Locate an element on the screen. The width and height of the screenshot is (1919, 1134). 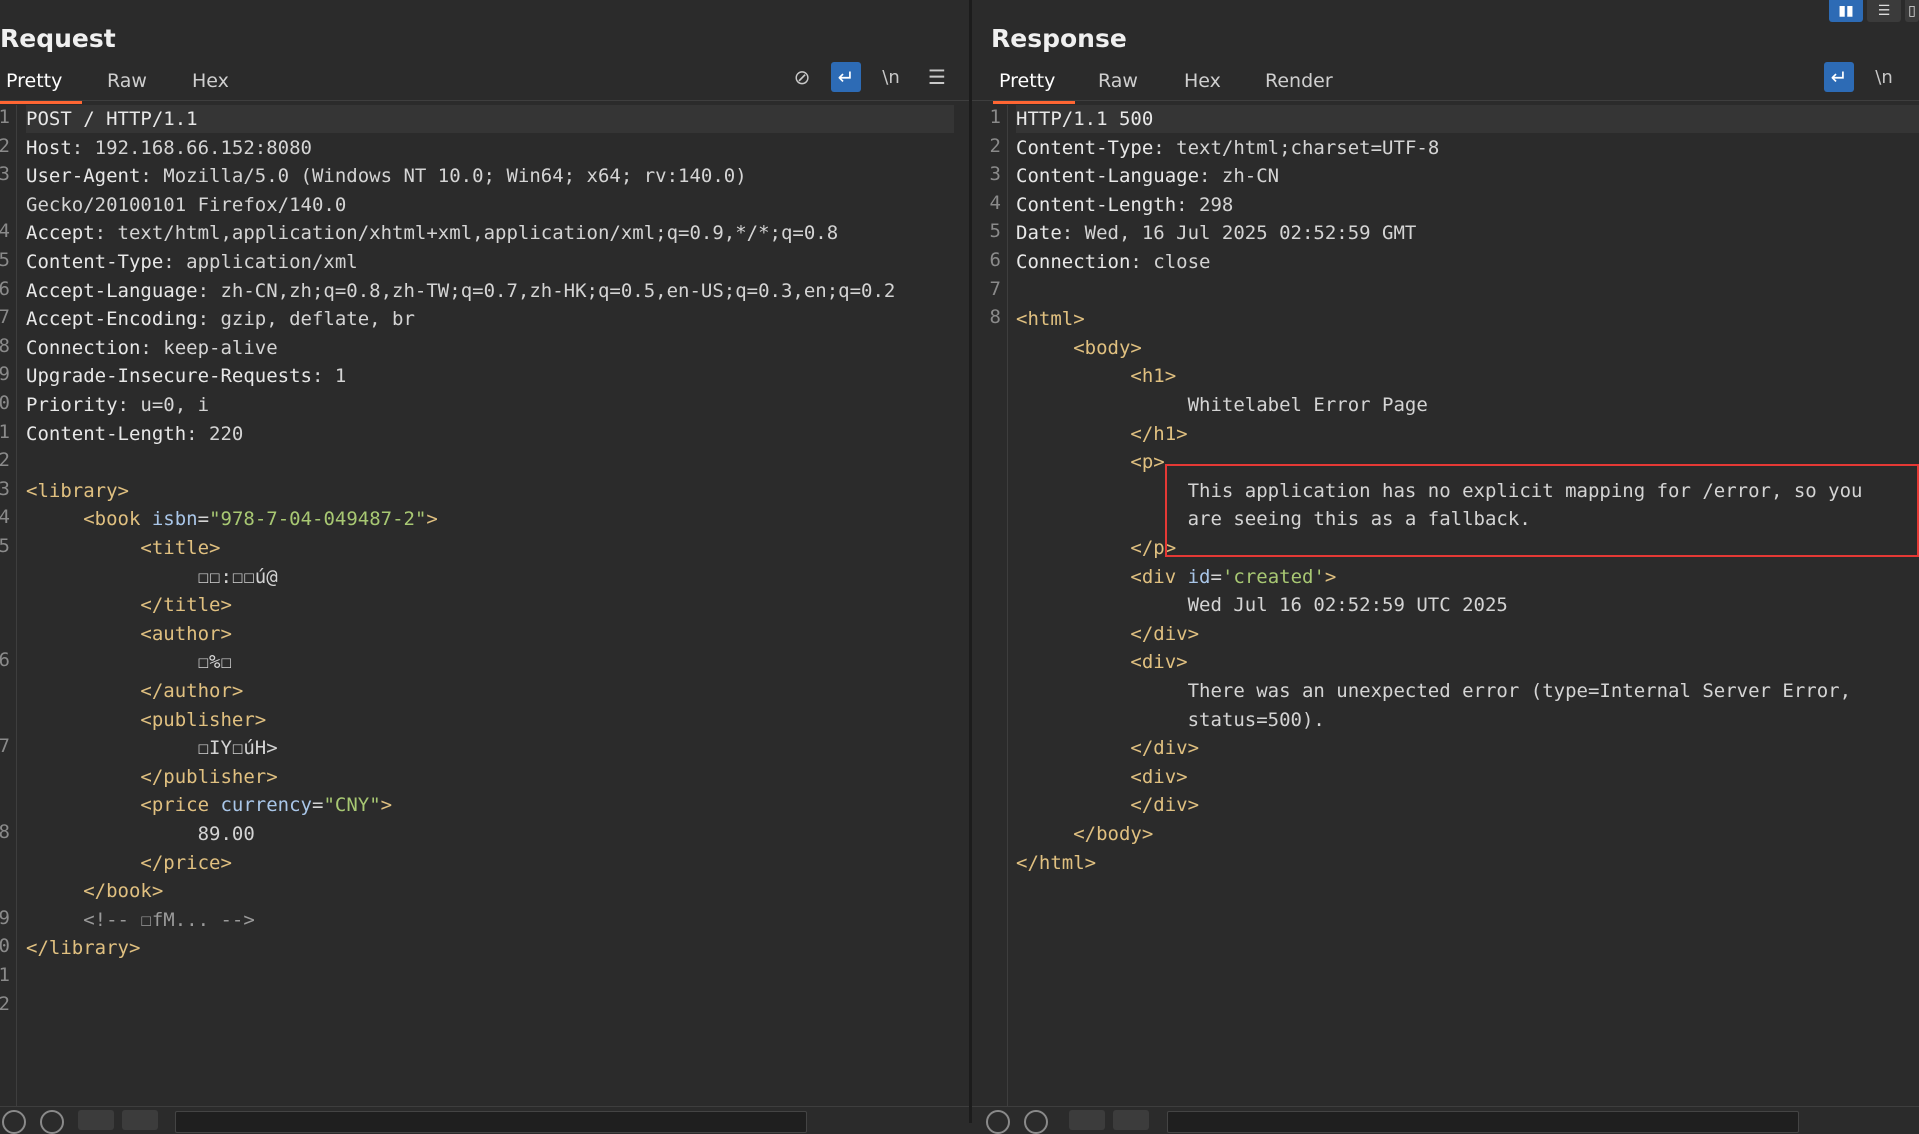
request-code-line: <!-- ☐fM... --> is located at coordinates (140, 920).